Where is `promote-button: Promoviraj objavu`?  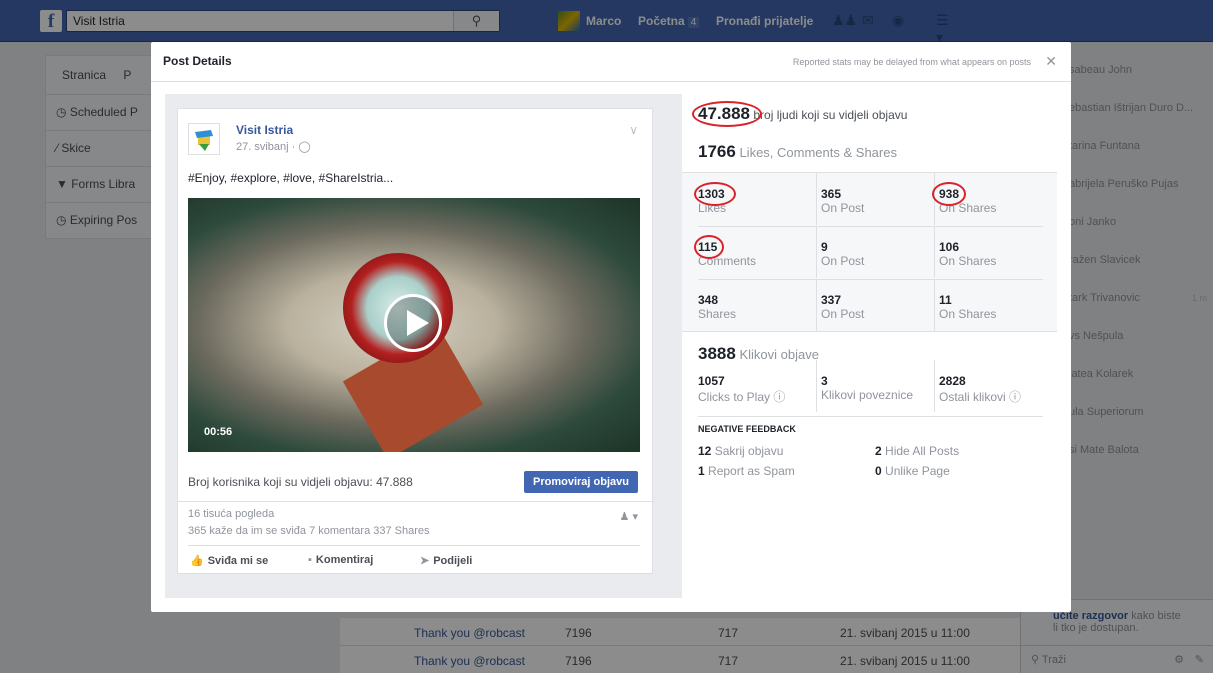 promote-button: Promoviraj objavu is located at coordinates (581, 482).